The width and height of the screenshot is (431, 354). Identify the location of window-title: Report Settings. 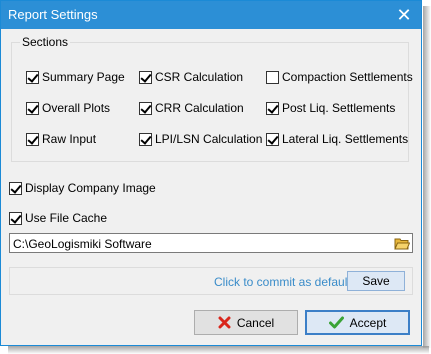
(53, 14).